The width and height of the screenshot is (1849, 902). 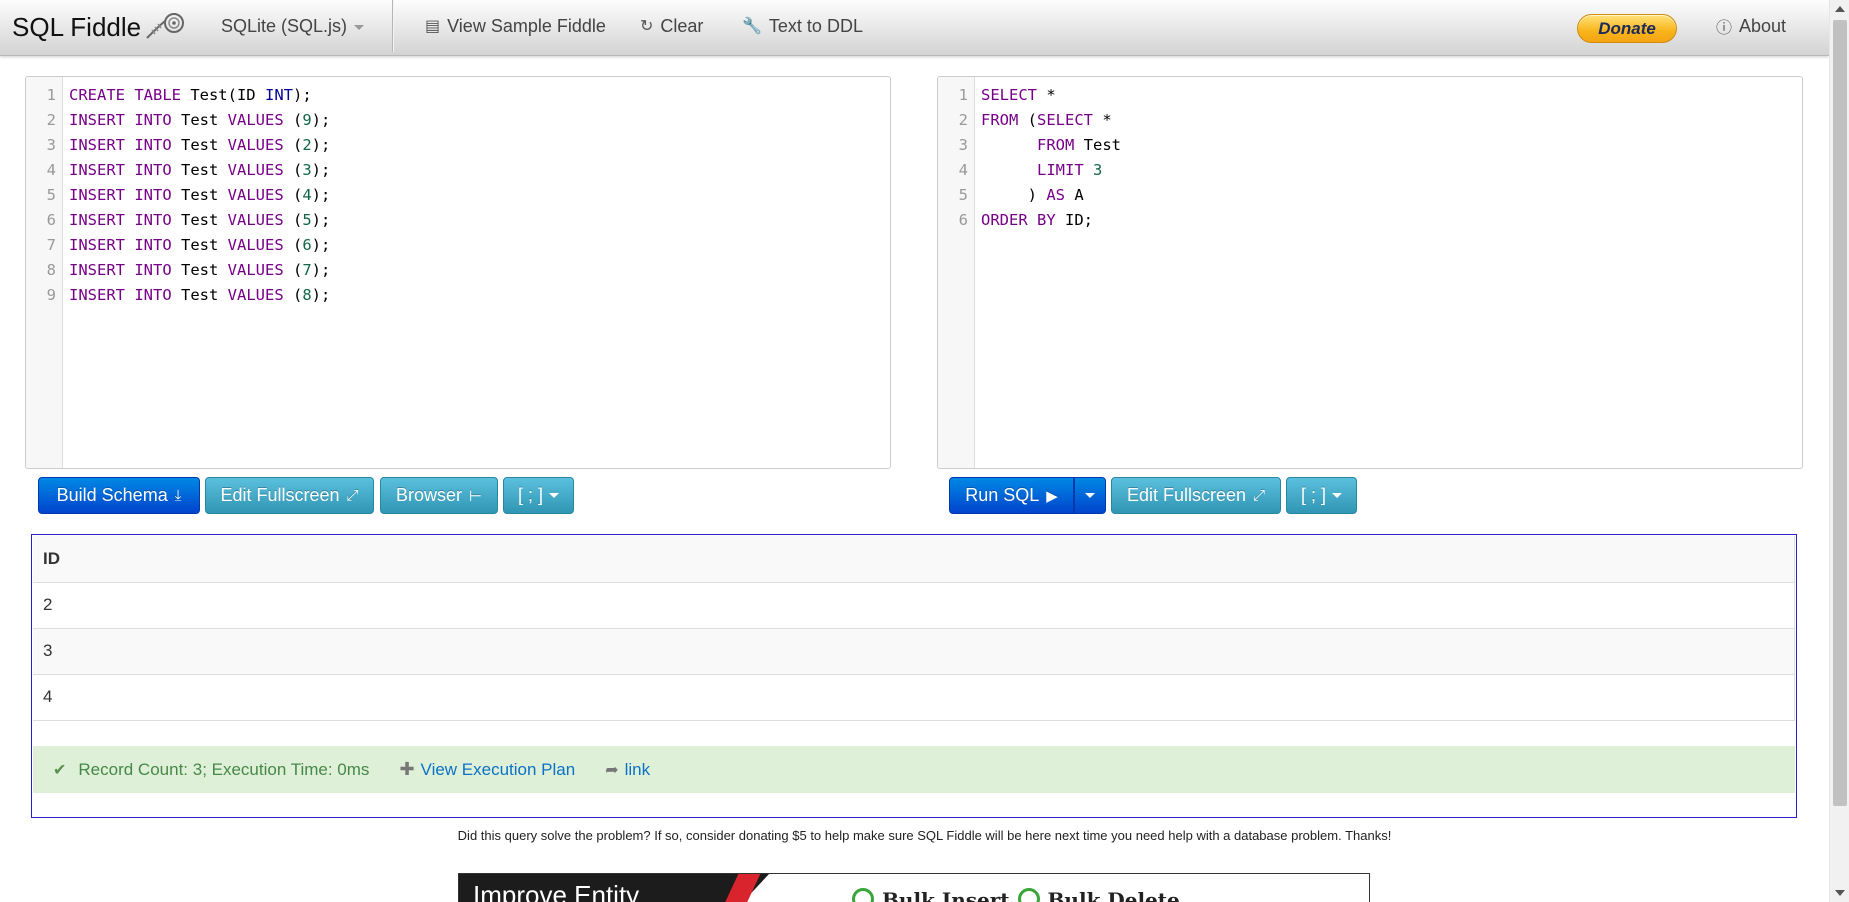 I want to click on wrench-icon: 🔧, so click(x=752, y=26).